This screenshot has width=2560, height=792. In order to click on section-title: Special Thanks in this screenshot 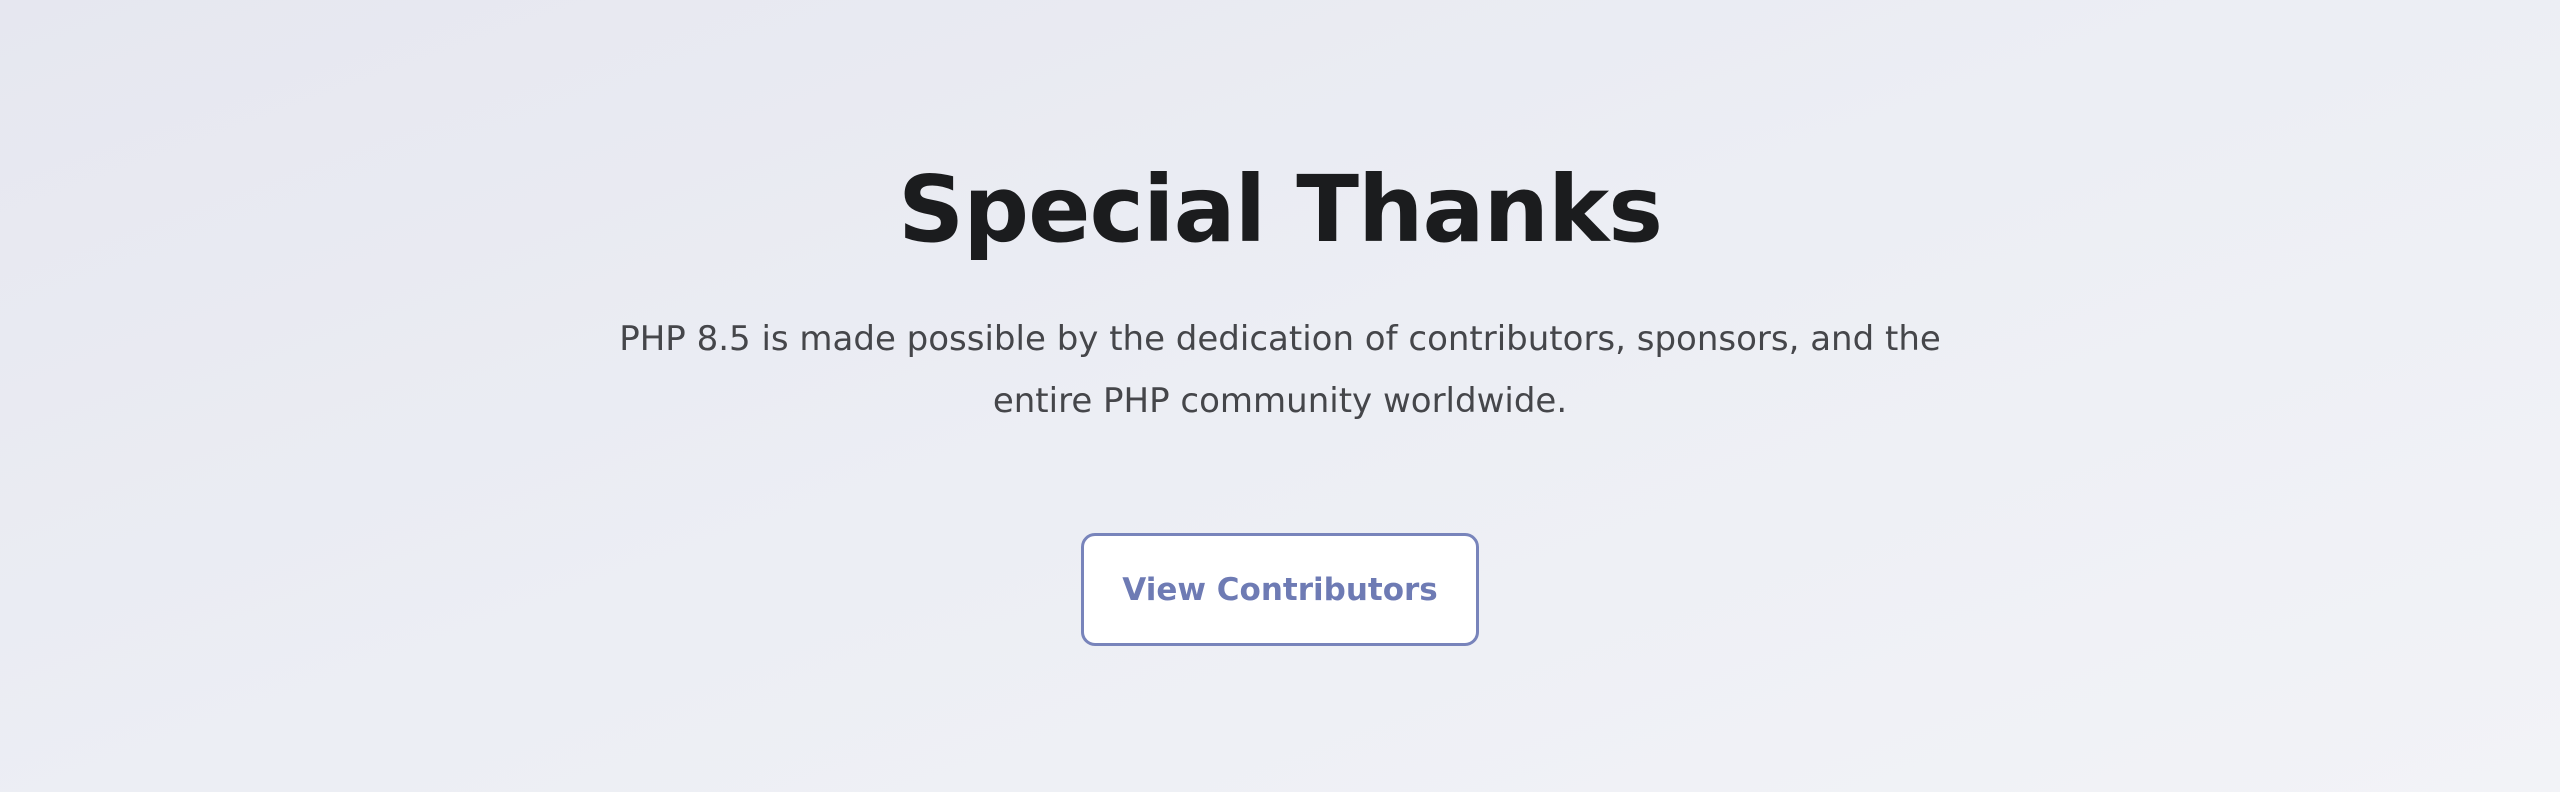, I will do `click(1280, 209)`.